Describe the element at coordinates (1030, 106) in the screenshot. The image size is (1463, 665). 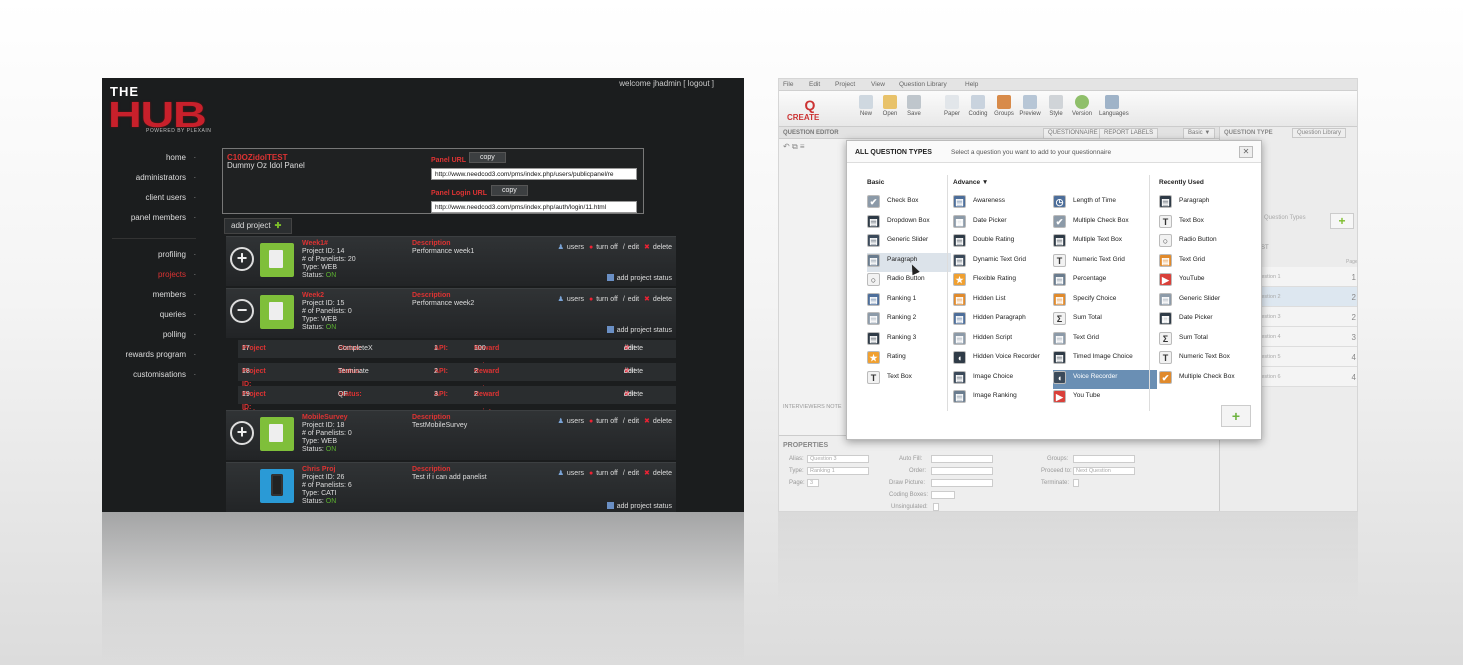
I see `toolbar-preview-button: Preview` at that location.